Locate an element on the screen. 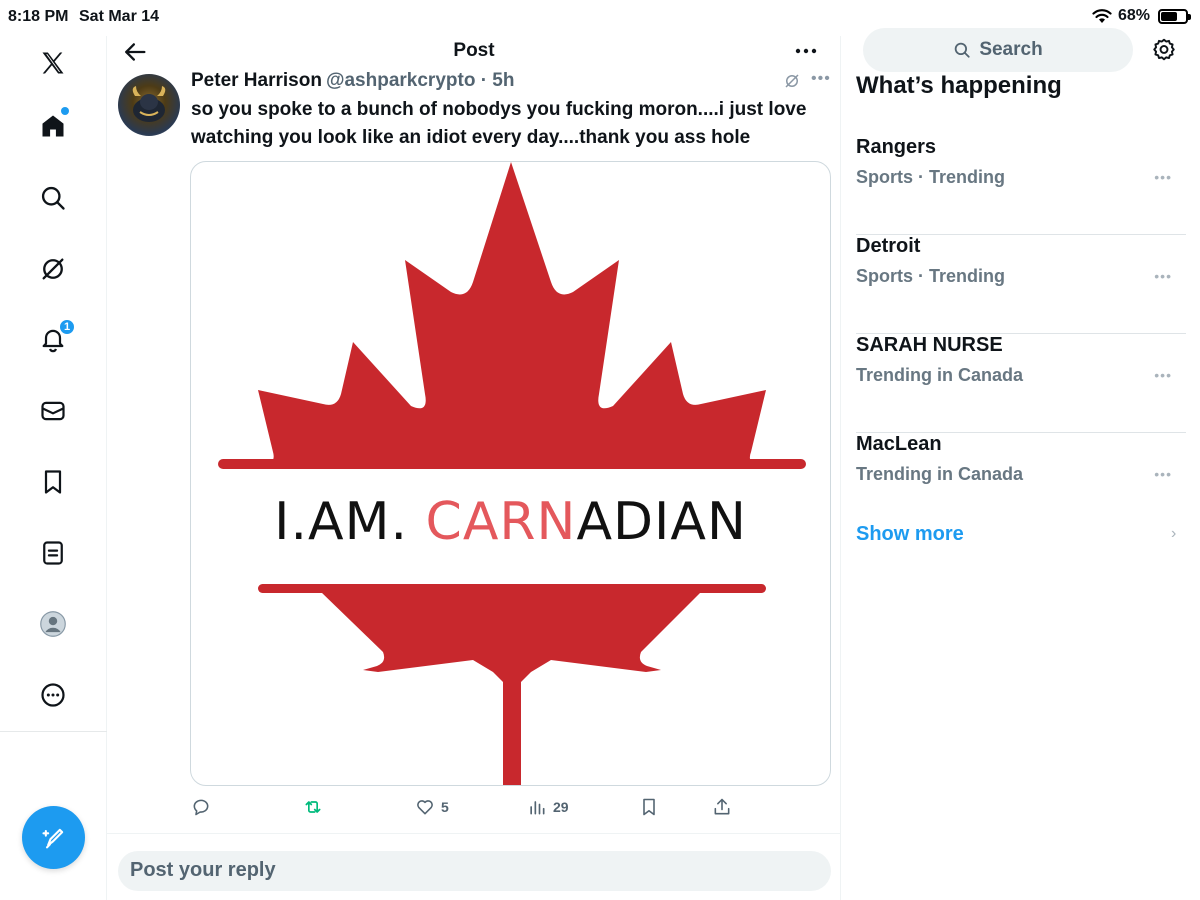  trend-name: Rangers is located at coordinates (896, 147).